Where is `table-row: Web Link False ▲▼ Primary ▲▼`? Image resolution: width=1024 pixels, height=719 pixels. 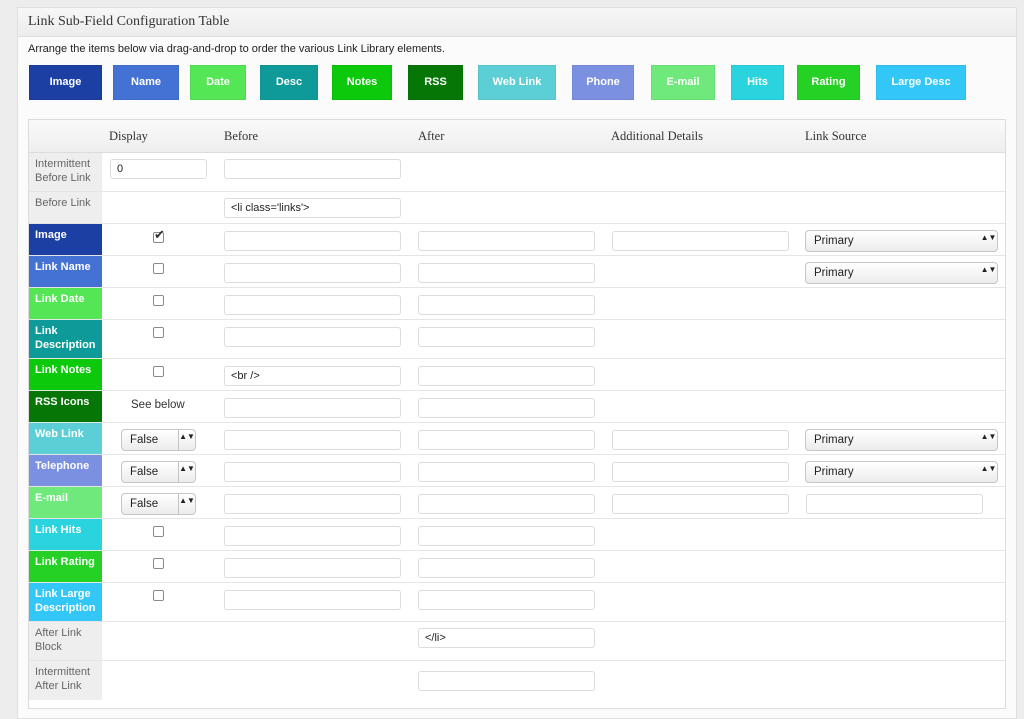 table-row: Web Link False ▲▼ Primary ▲▼ is located at coordinates (517, 439).